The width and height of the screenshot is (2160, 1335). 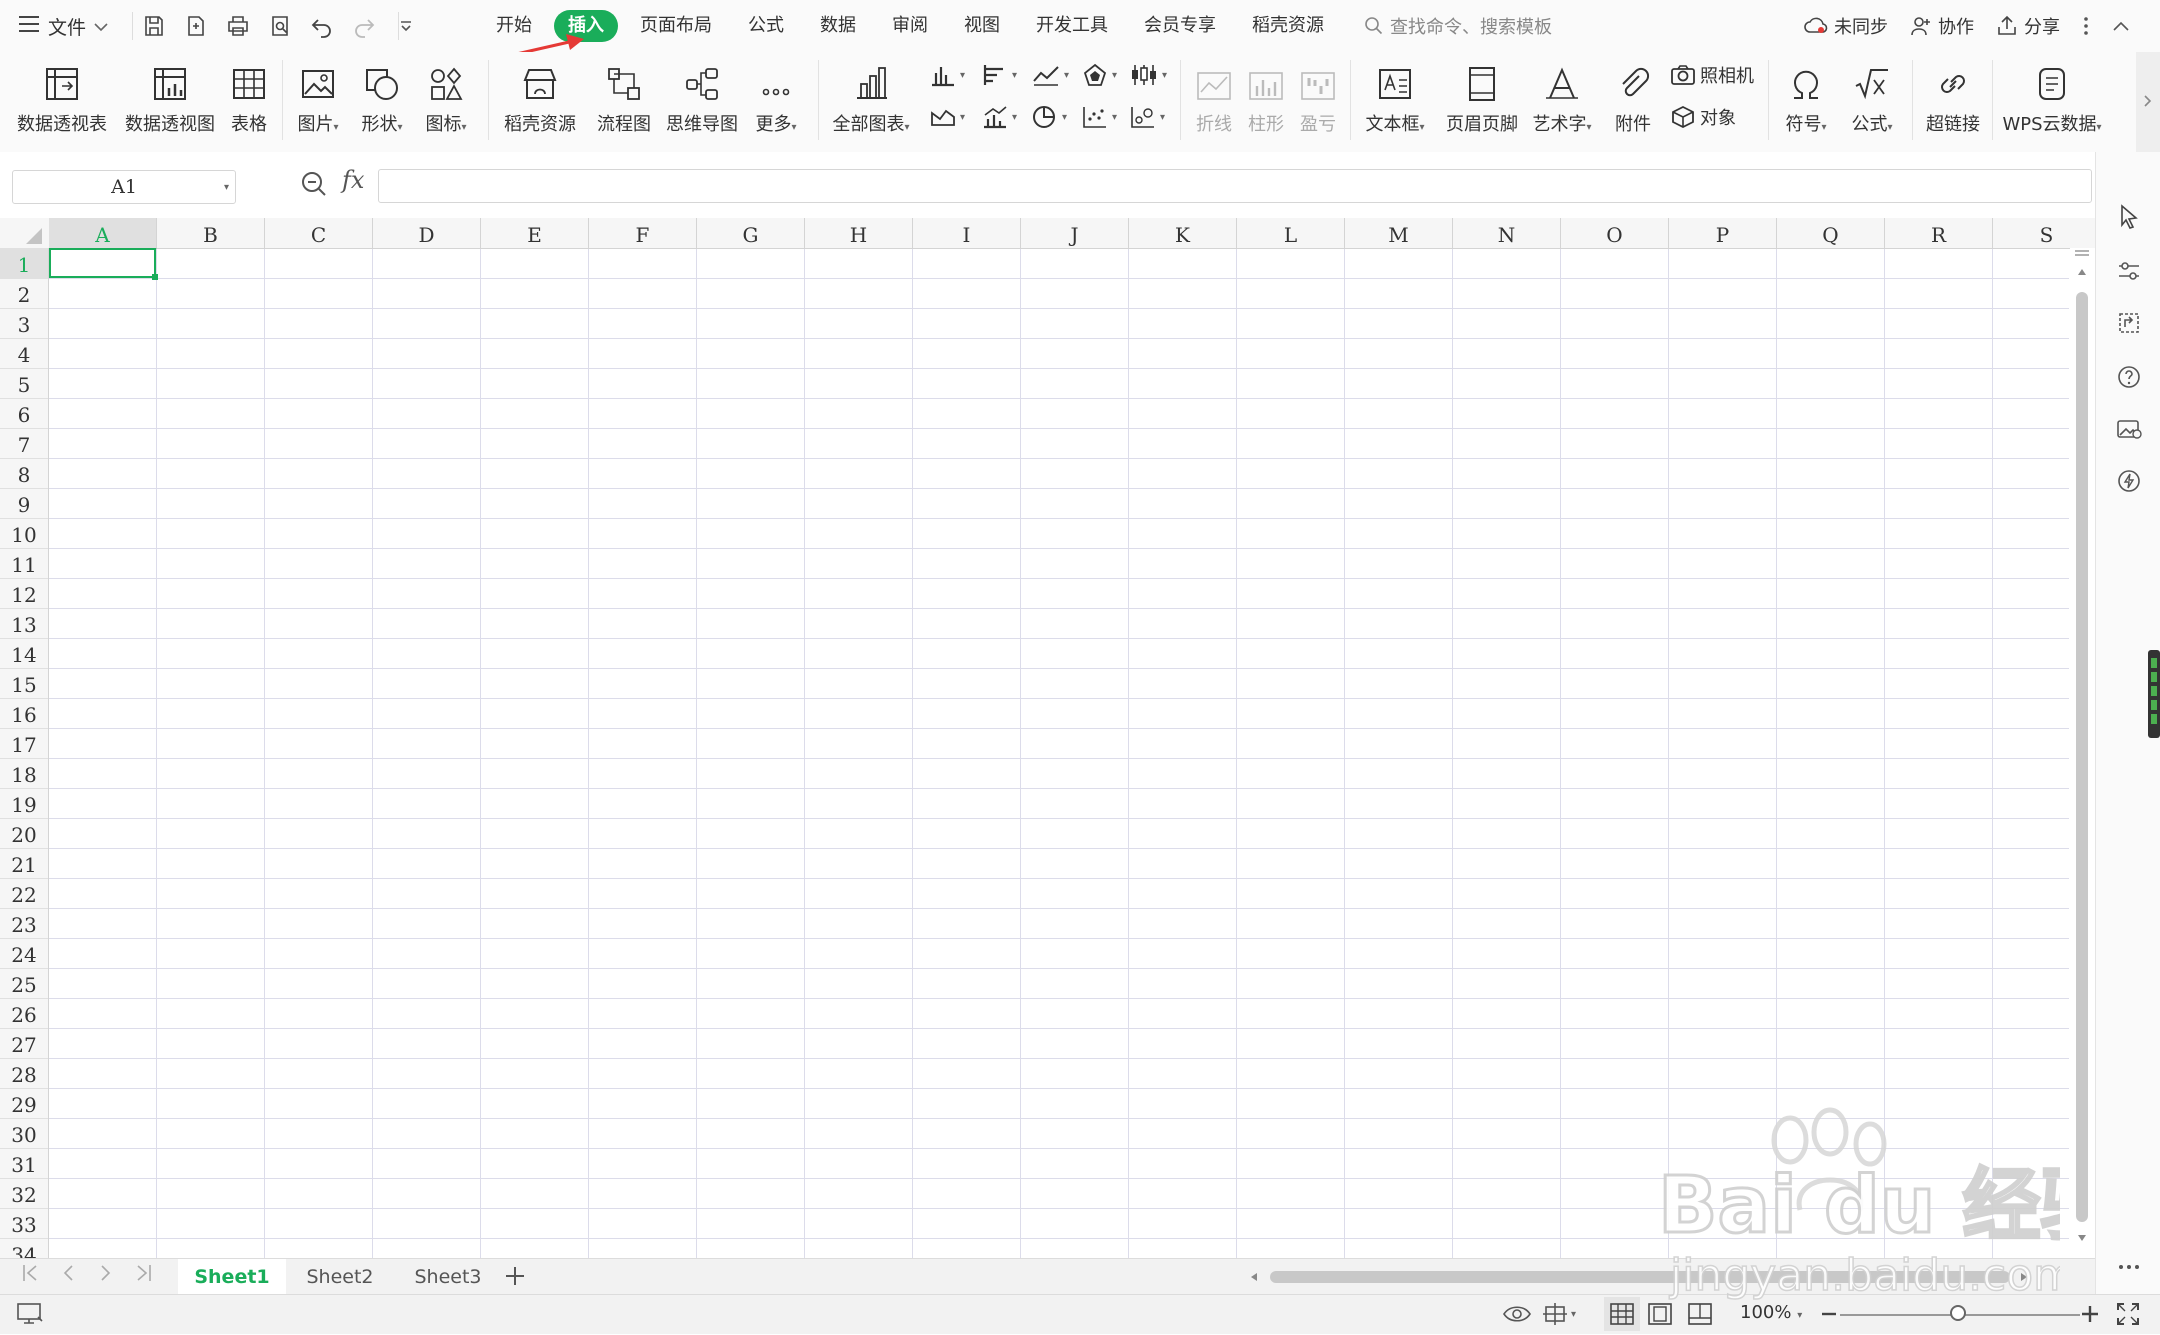 I want to click on row-header-7: 7, so click(x=24, y=443).